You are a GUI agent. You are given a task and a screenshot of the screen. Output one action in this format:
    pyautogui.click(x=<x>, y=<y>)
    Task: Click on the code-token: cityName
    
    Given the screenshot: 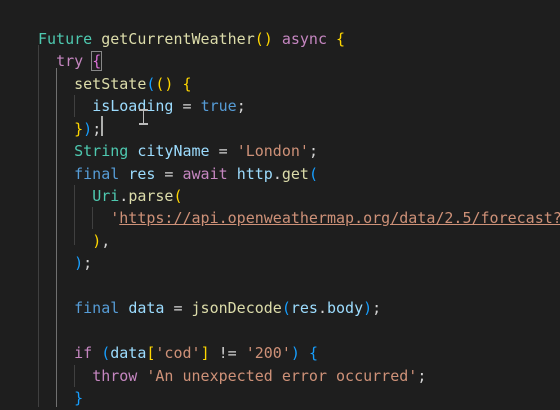 What is the action you would take?
    pyautogui.click(x=173, y=151)
    